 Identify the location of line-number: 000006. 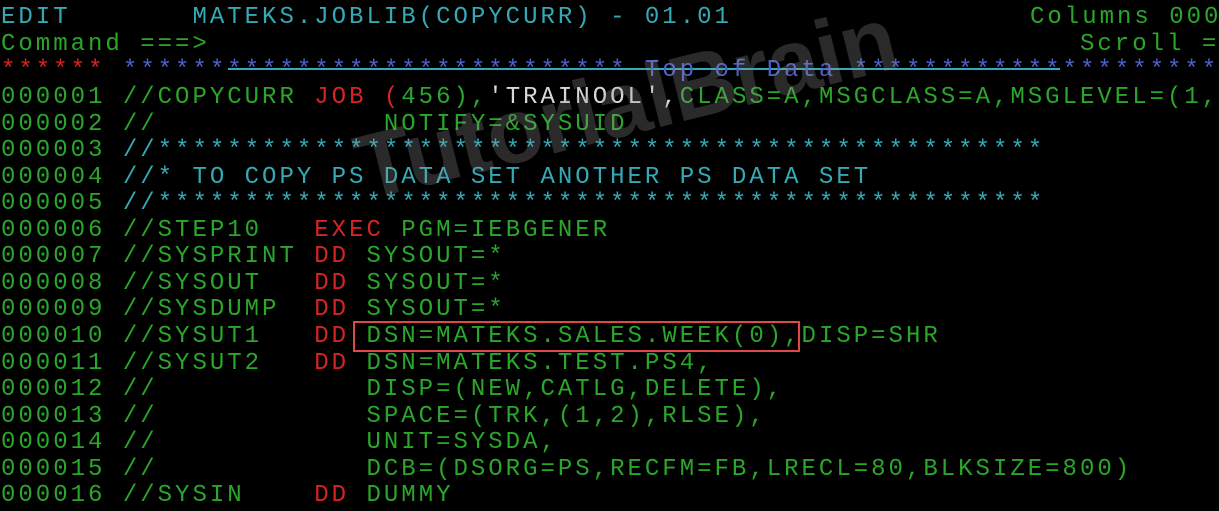
(53, 230).